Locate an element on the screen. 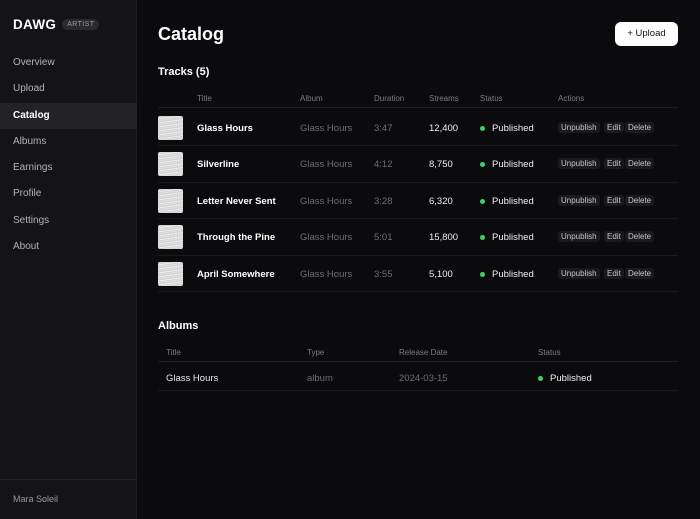 Image resolution: width=700 pixels, height=519 pixels. track-streams: 15,800 is located at coordinates (444, 238).